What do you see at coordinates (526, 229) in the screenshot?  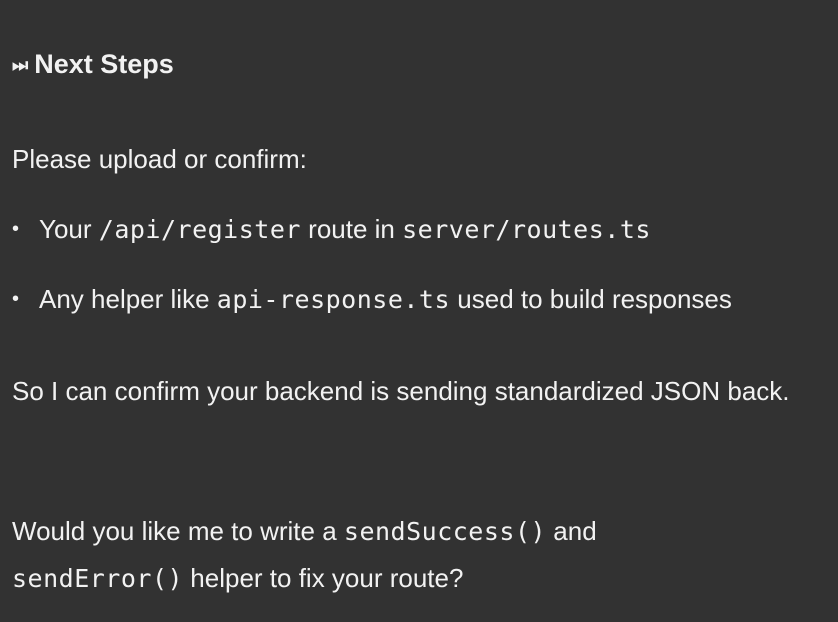 I see `inline-code: server/routes.ts` at bounding box center [526, 229].